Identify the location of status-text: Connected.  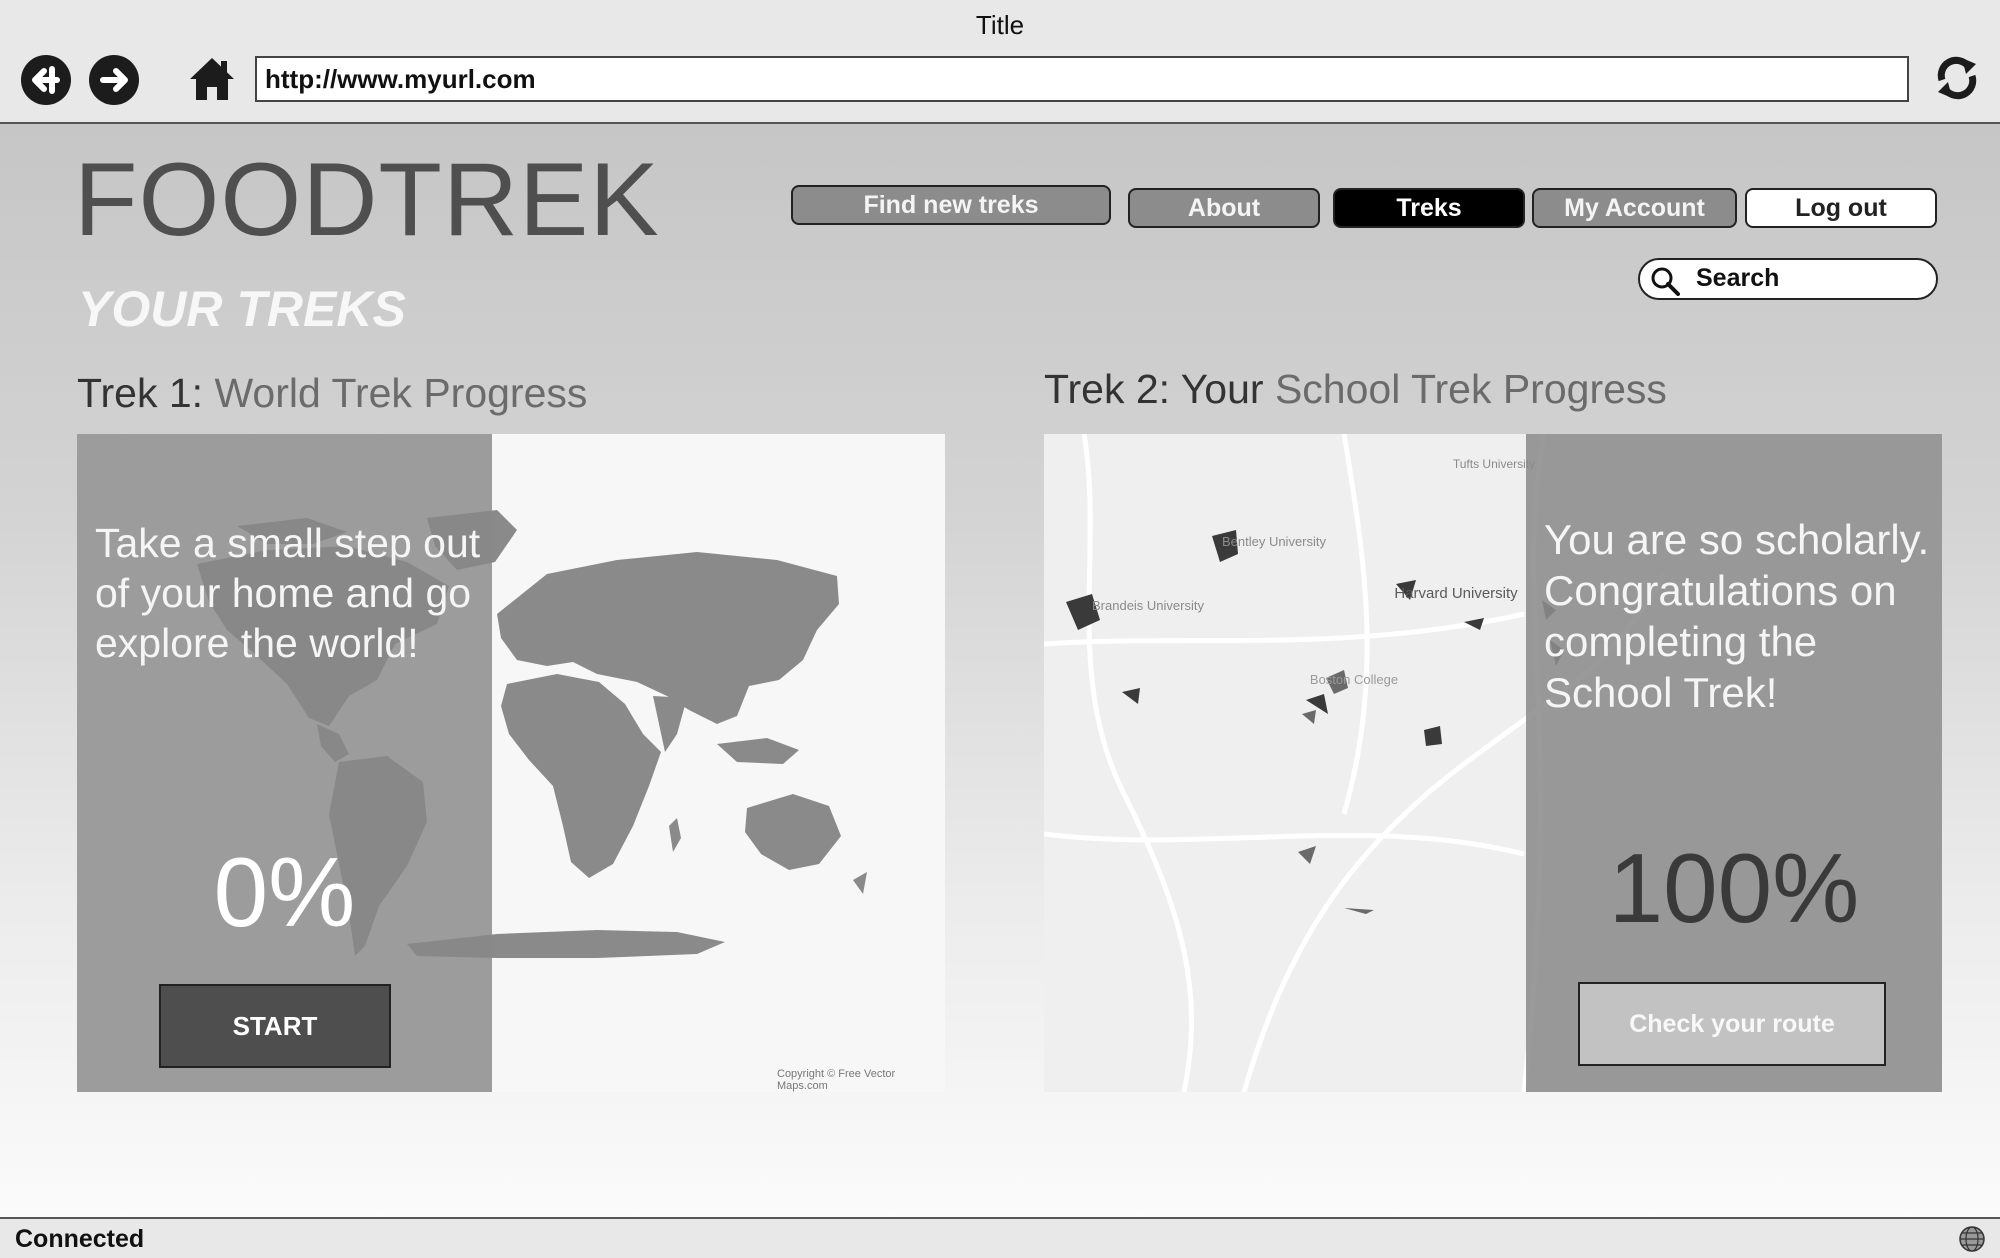
(80, 1239).